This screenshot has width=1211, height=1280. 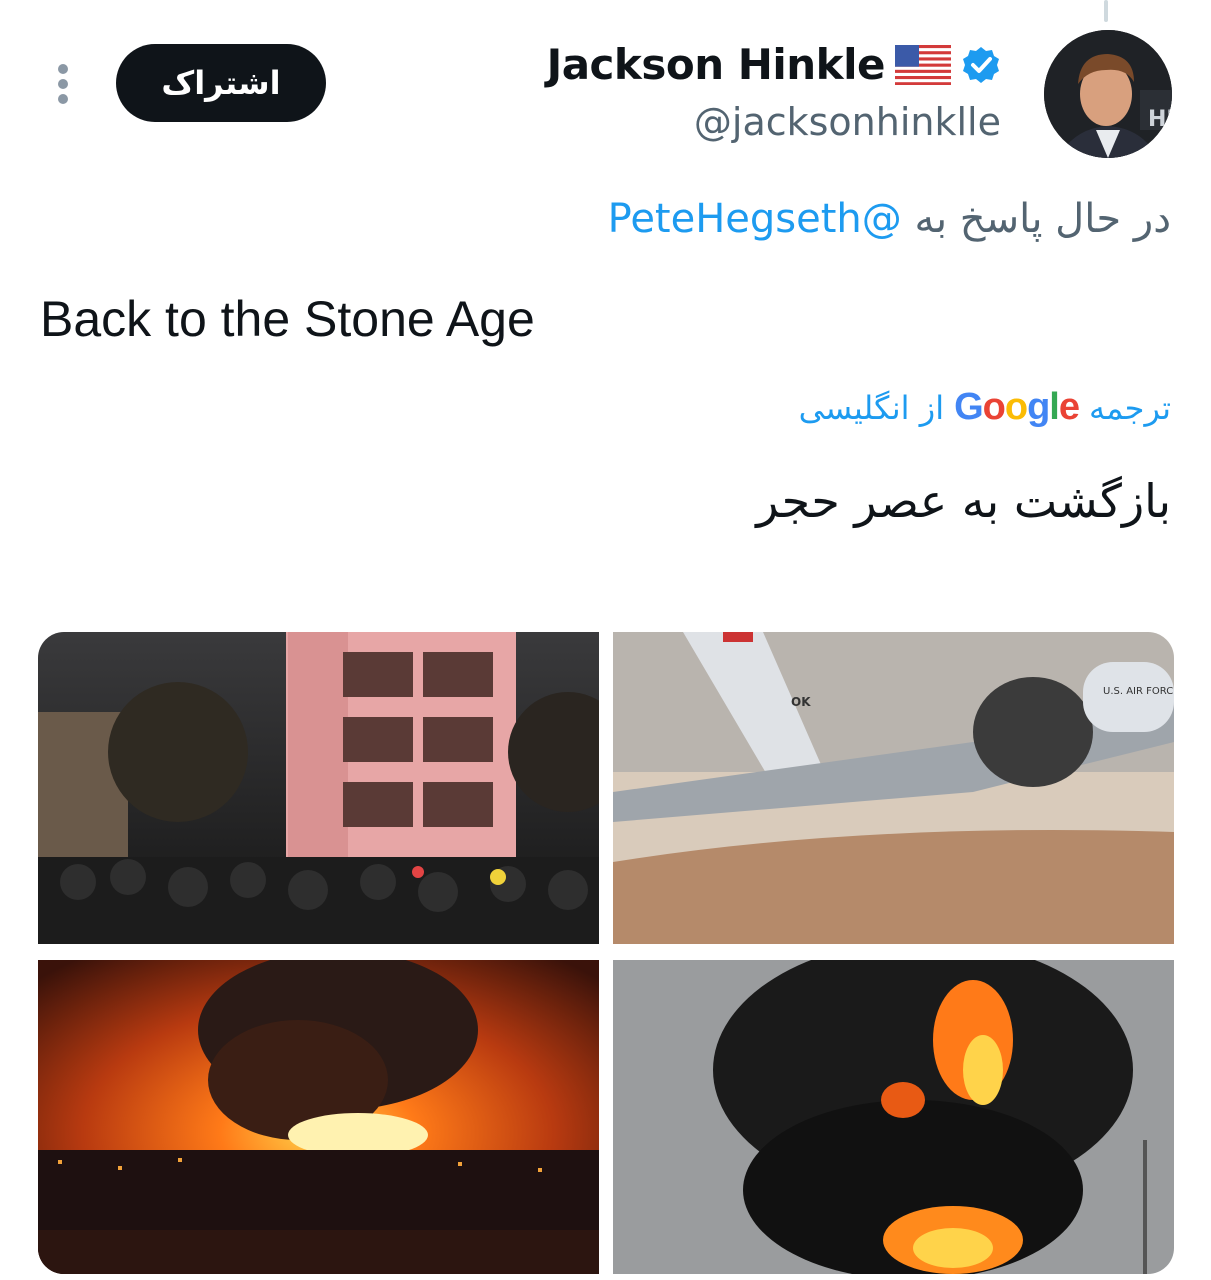 I want to click on translation-label: ترجمه, so click(x=1130, y=407).